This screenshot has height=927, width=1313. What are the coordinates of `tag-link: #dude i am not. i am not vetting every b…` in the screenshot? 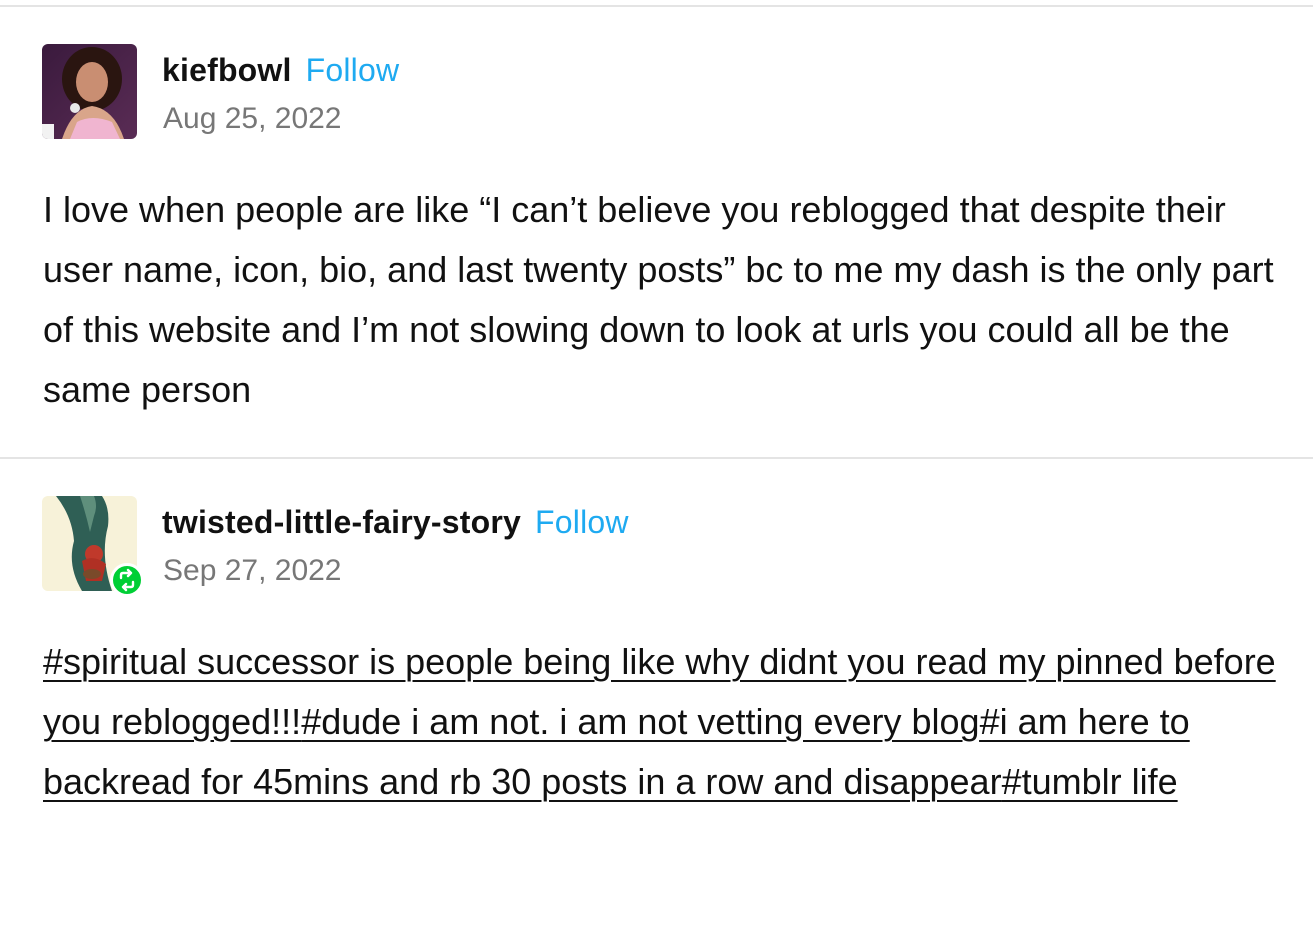 It's located at (640, 721).